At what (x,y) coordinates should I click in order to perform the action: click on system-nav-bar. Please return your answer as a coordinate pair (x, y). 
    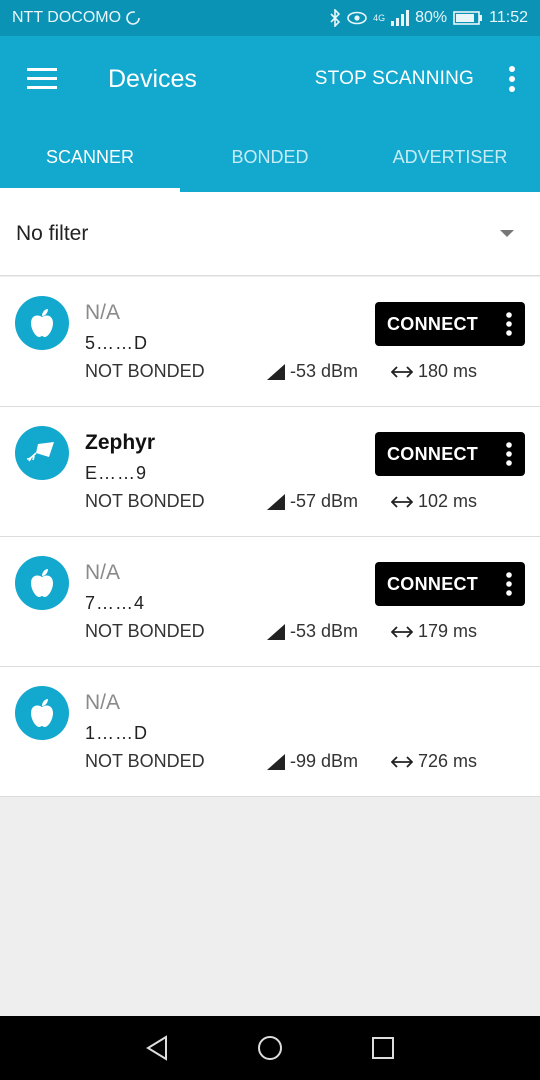
    Looking at the image, I should click on (270, 1048).